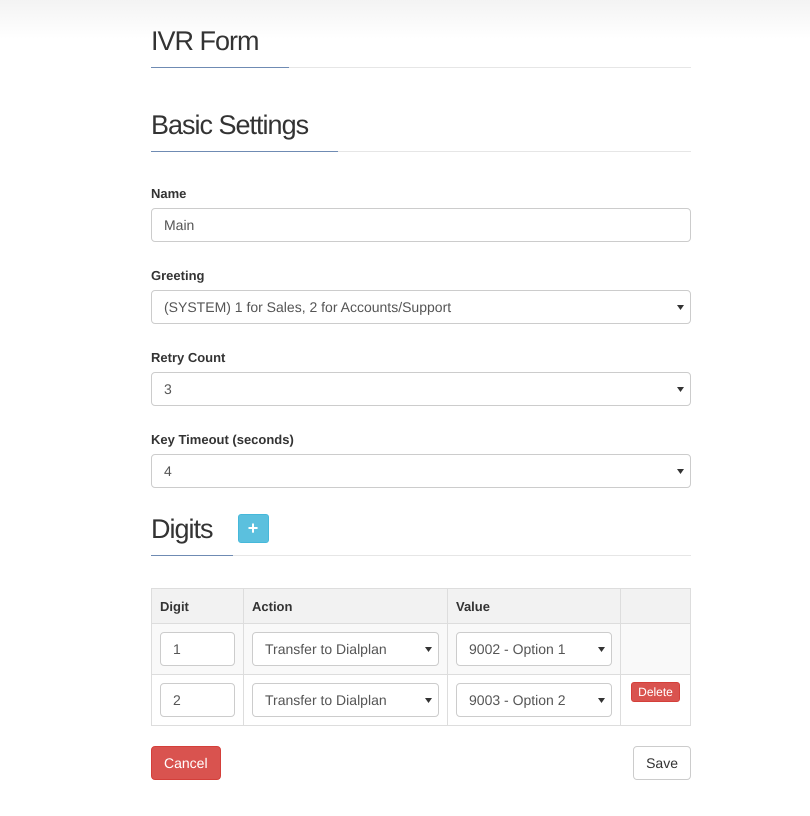  I want to click on page-title: IVR Form, so click(220, 47).